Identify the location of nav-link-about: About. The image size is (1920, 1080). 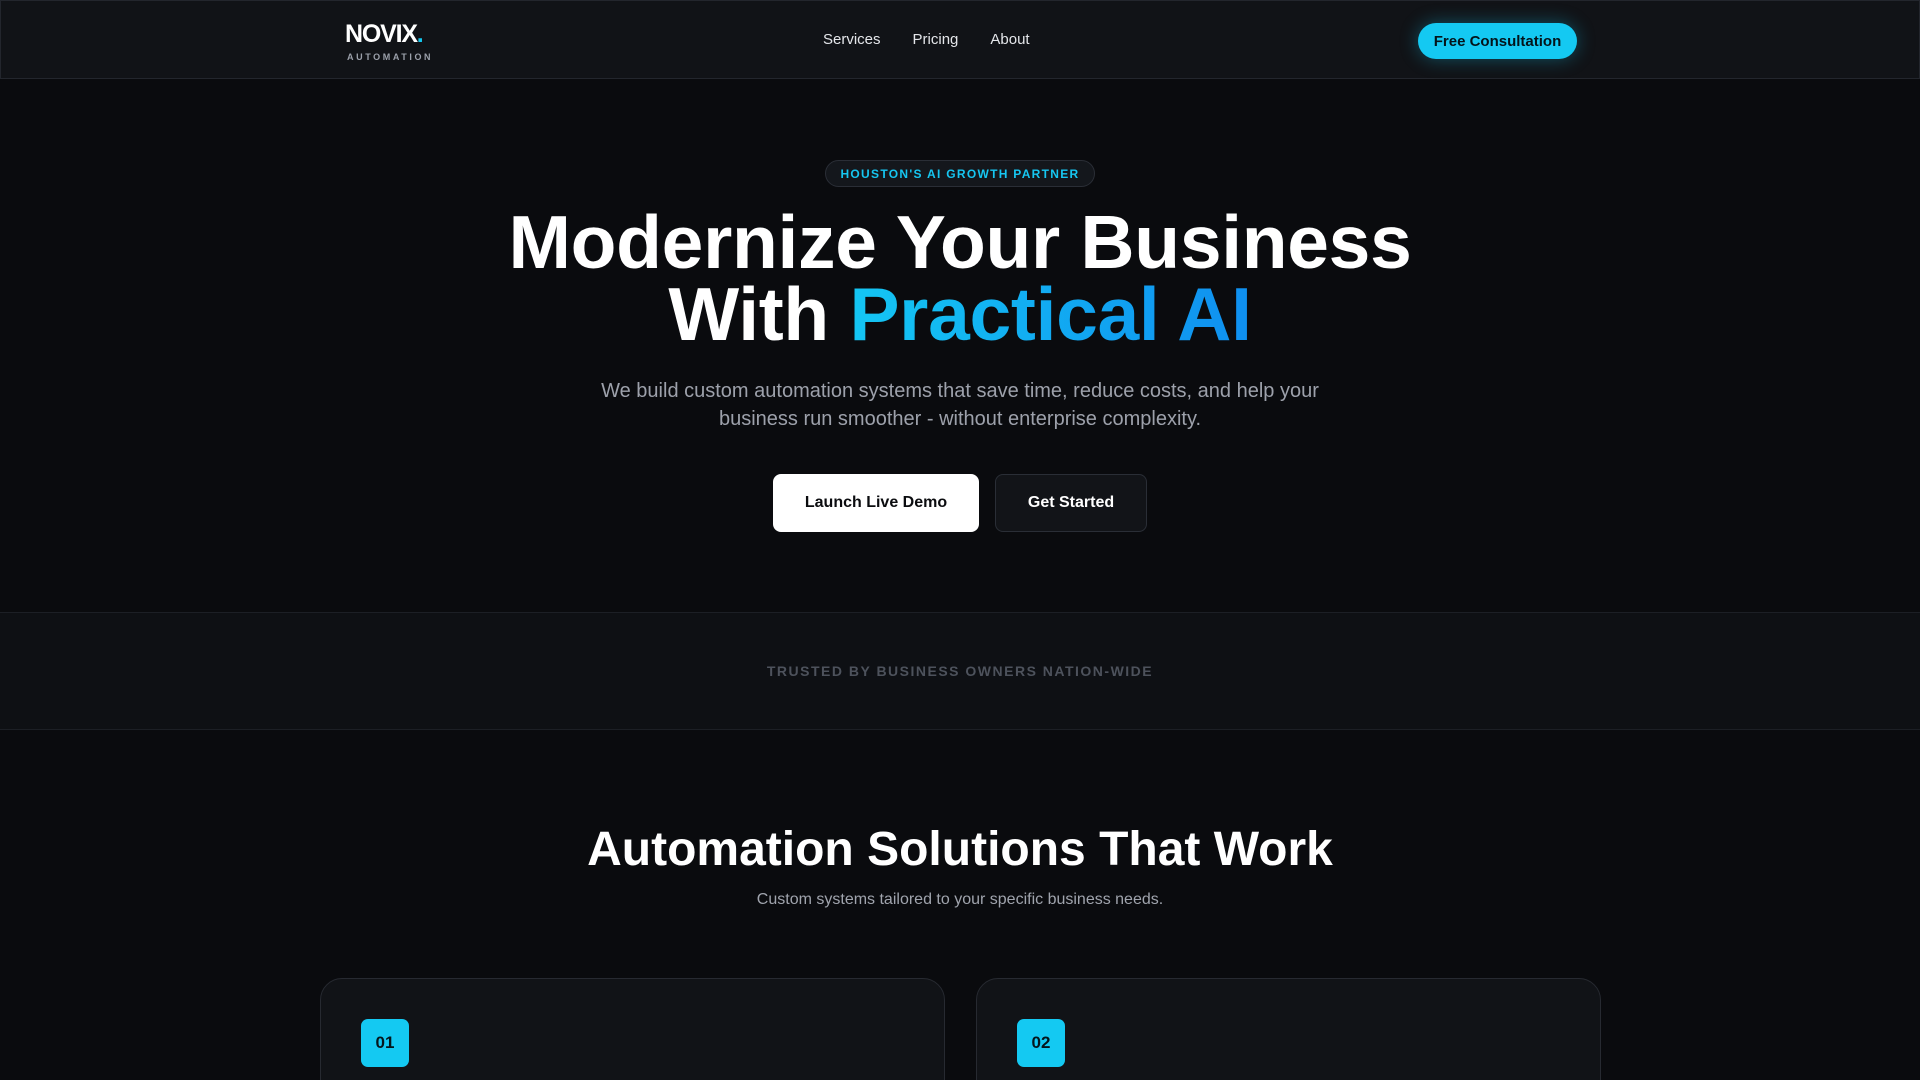
(1009, 39).